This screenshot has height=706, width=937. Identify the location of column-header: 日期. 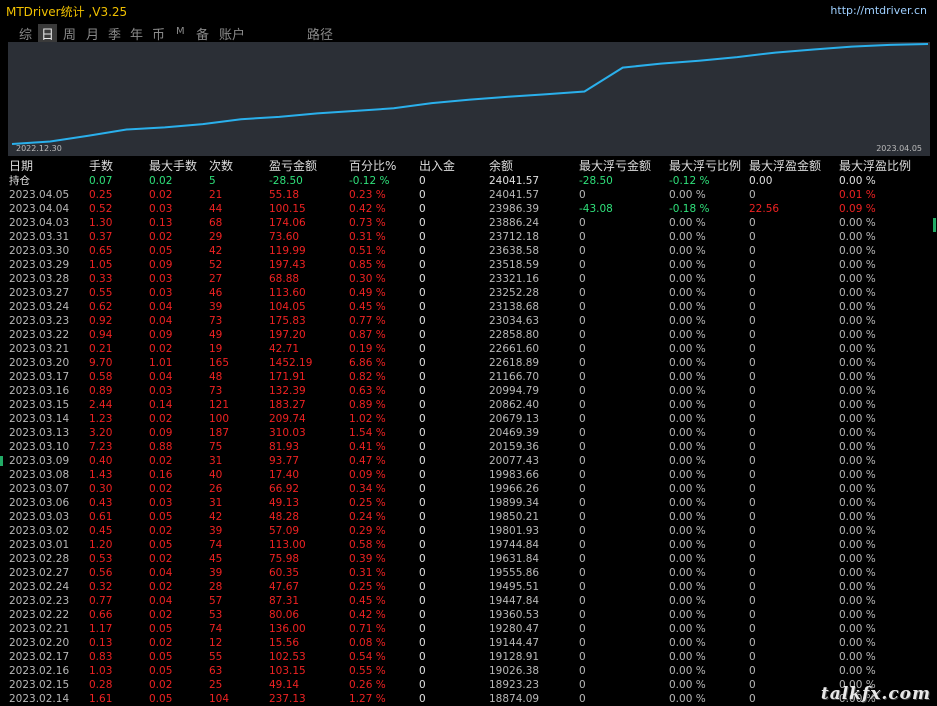
(21, 166).